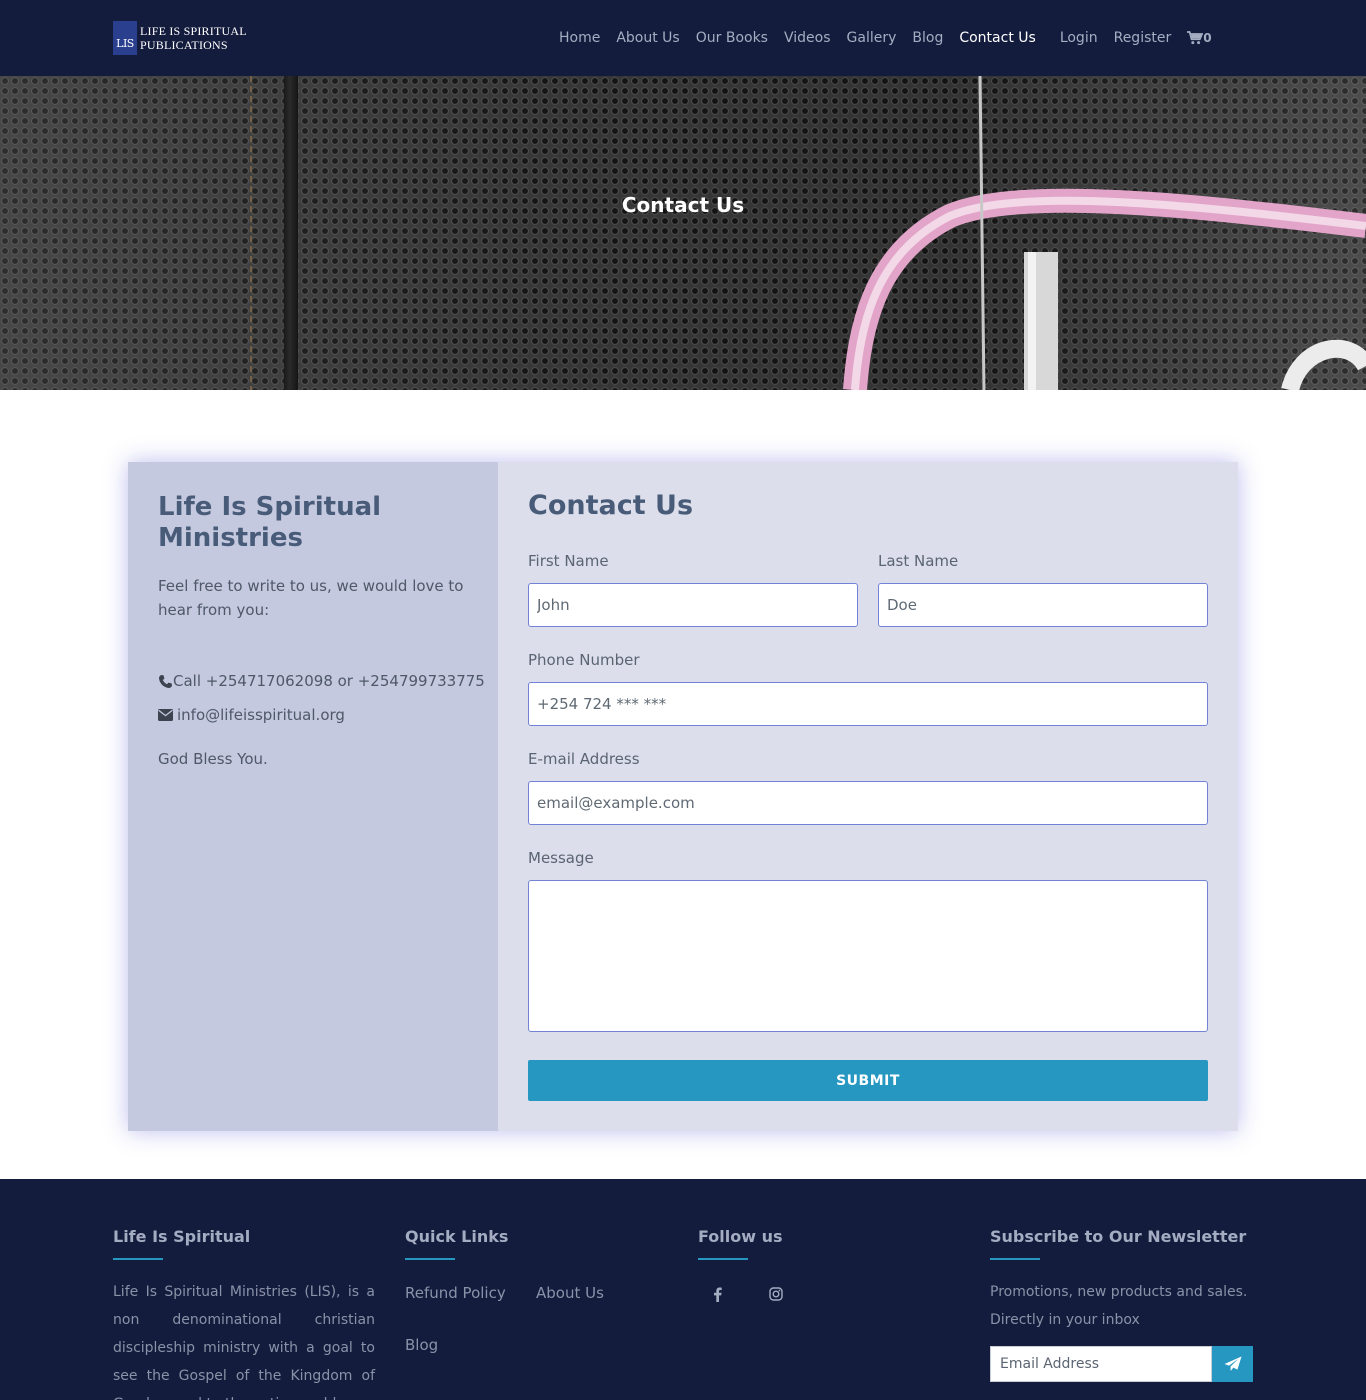 This screenshot has width=1366, height=1400. I want to click on footer-follow-title: Follow us, so click(740, 1236).